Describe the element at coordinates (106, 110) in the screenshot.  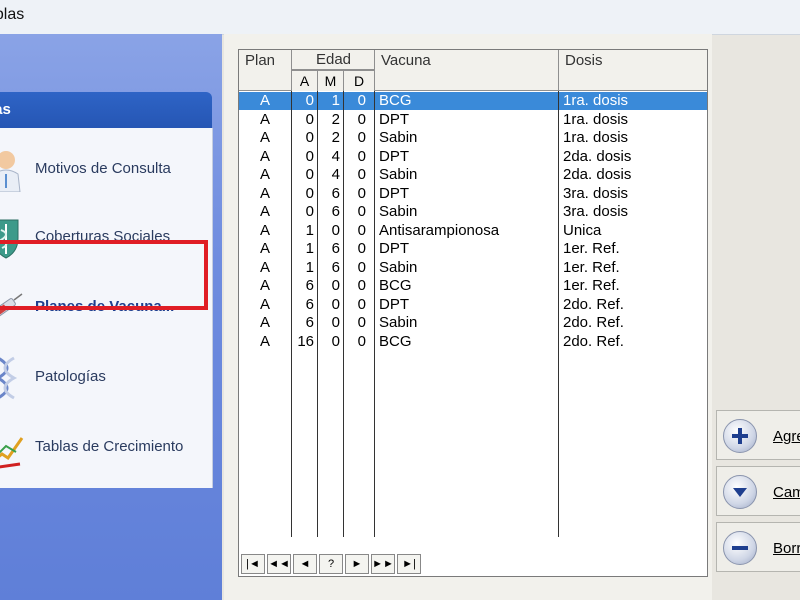
I see `sidebar-group-header: las` at that location.